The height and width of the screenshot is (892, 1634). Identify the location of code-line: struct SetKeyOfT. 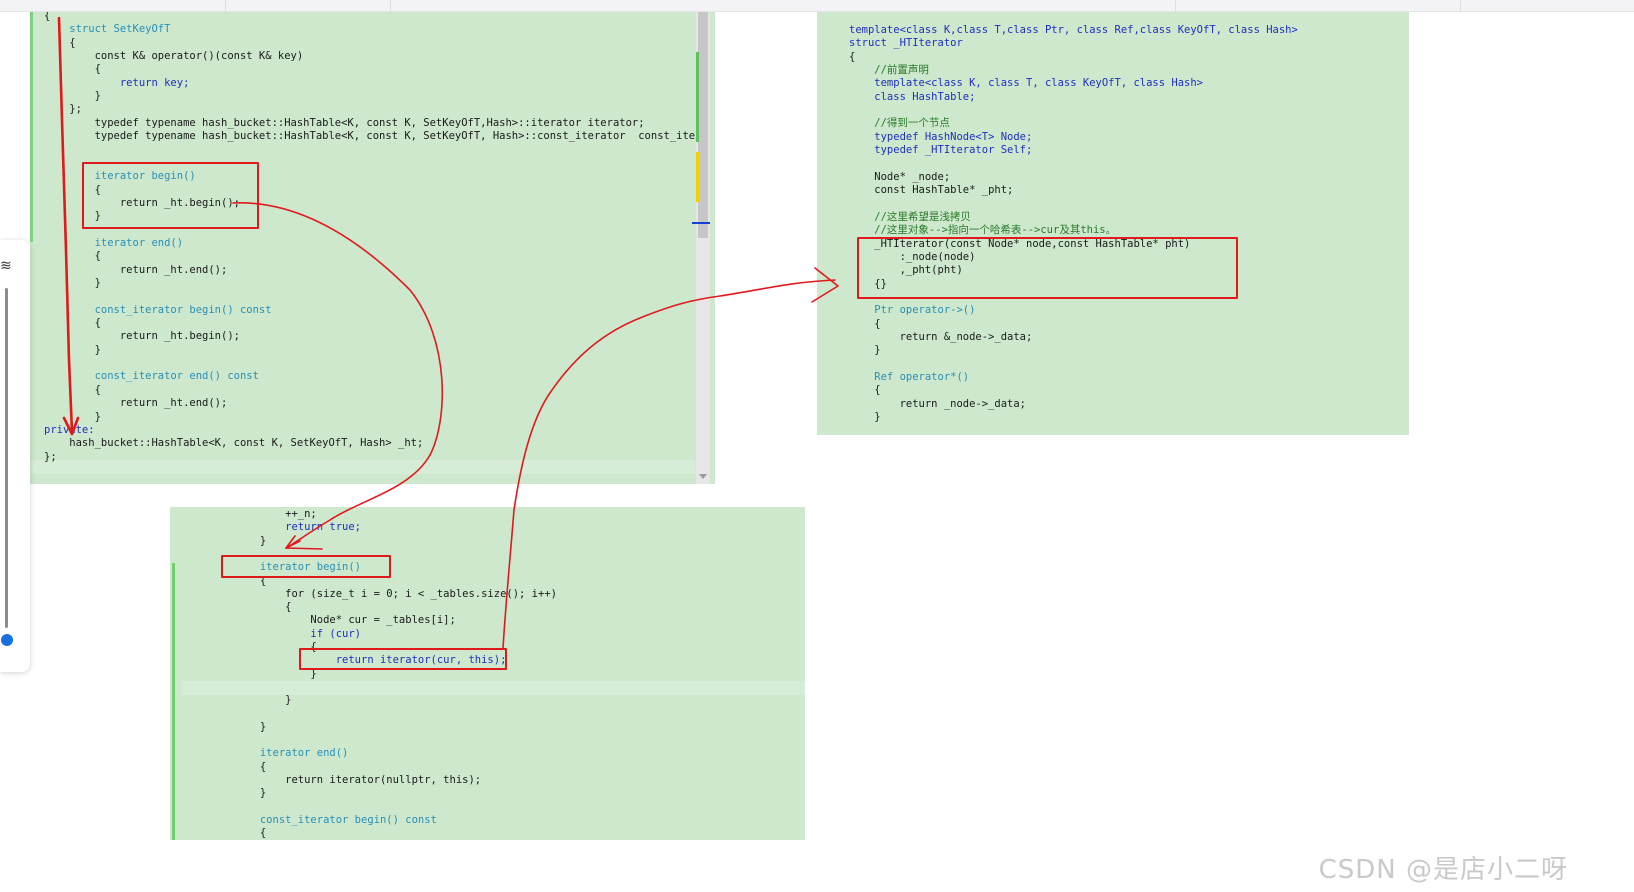
(107, 29).